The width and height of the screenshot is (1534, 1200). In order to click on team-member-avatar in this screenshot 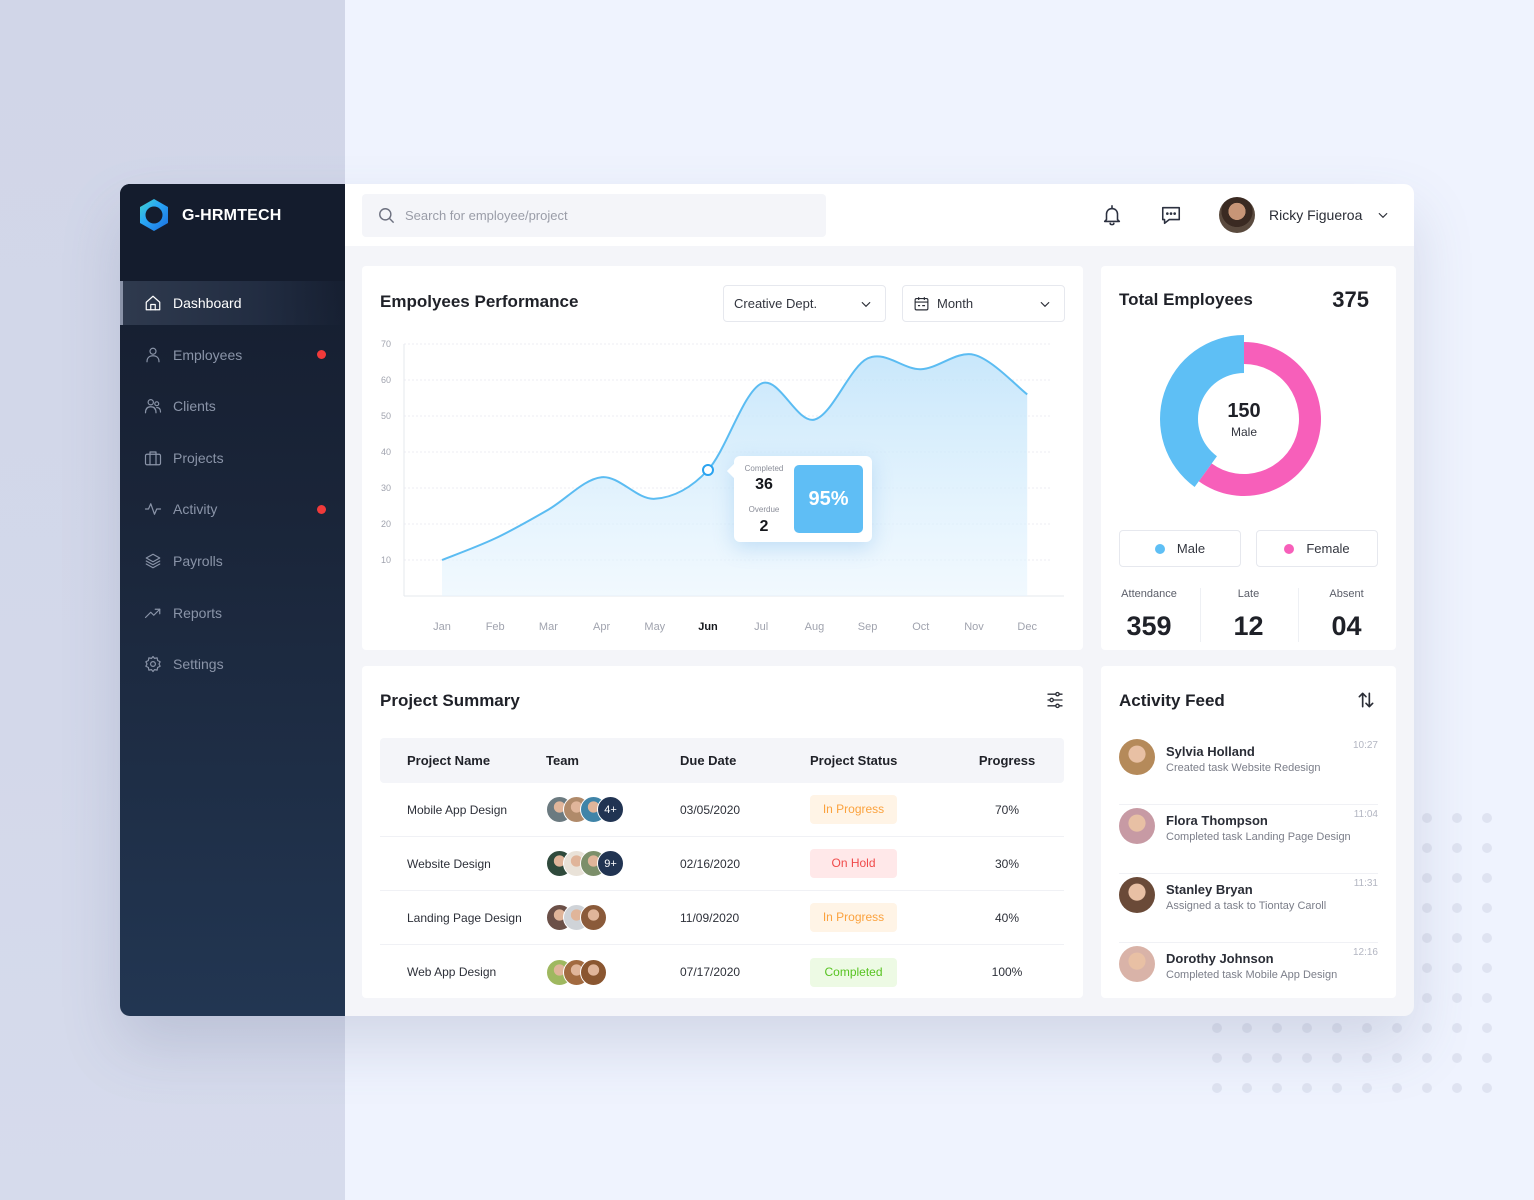, I will do `click(593, 917)`.